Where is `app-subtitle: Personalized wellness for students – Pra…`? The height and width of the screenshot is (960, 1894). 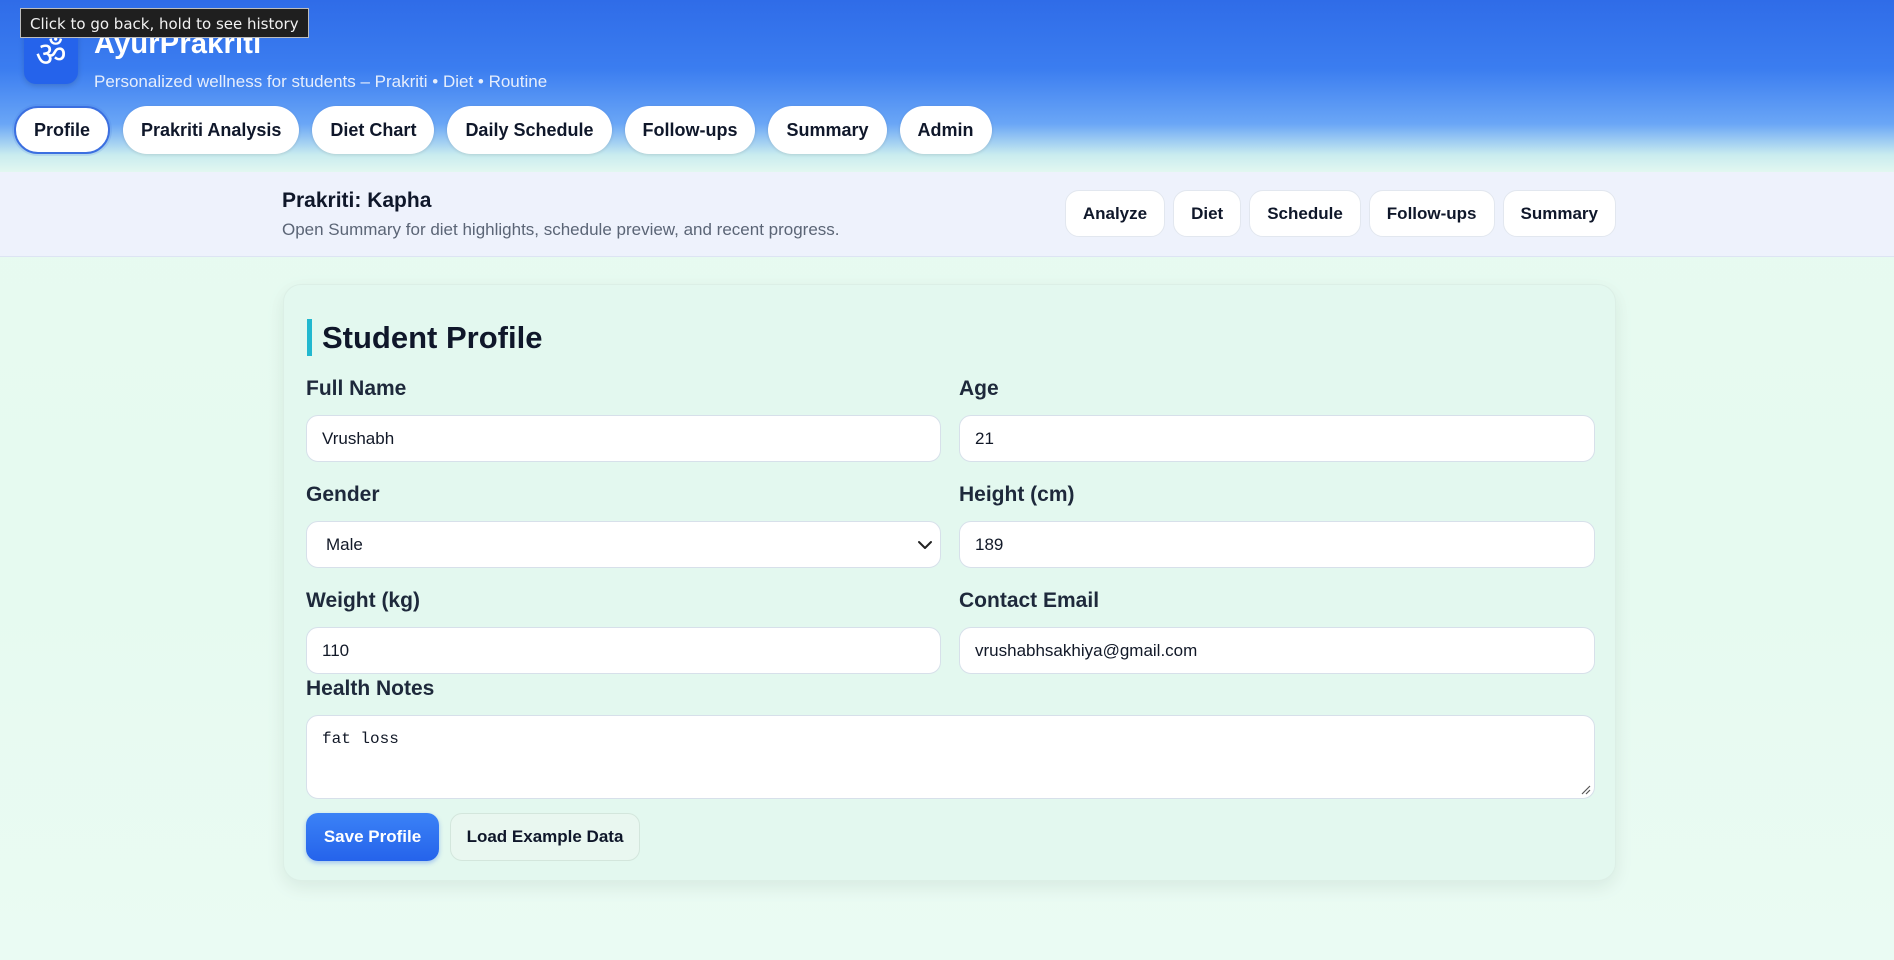
app-subtitle: Personalized wellness for students – Pra… is located at coordinates (321, 81).